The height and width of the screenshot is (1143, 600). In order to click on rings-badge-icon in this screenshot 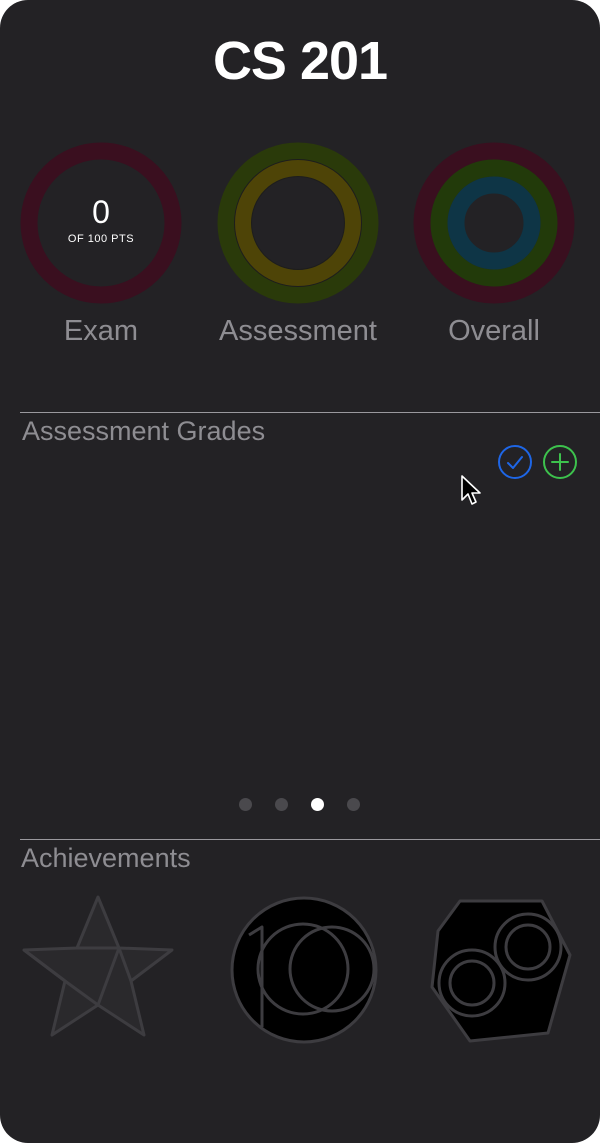, I will do `click(501, 970)`.